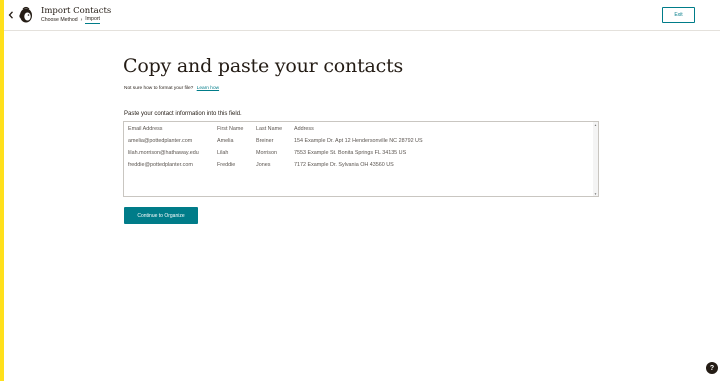 The image size is (720, 381). What do you see at coordinates (263, 66) in the screenshot?
I see `page-title: Copy and paste your contacts` at bounding box center [263, 66].